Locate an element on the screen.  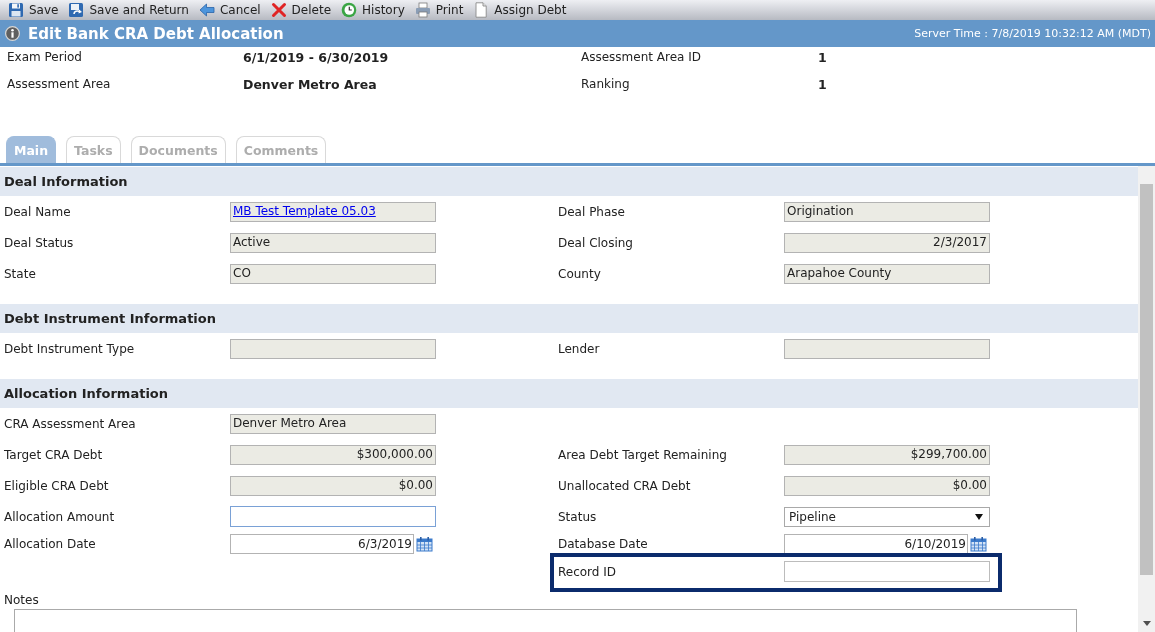
summary-value: Denver Metro Area is located at coordinates (310, 84).